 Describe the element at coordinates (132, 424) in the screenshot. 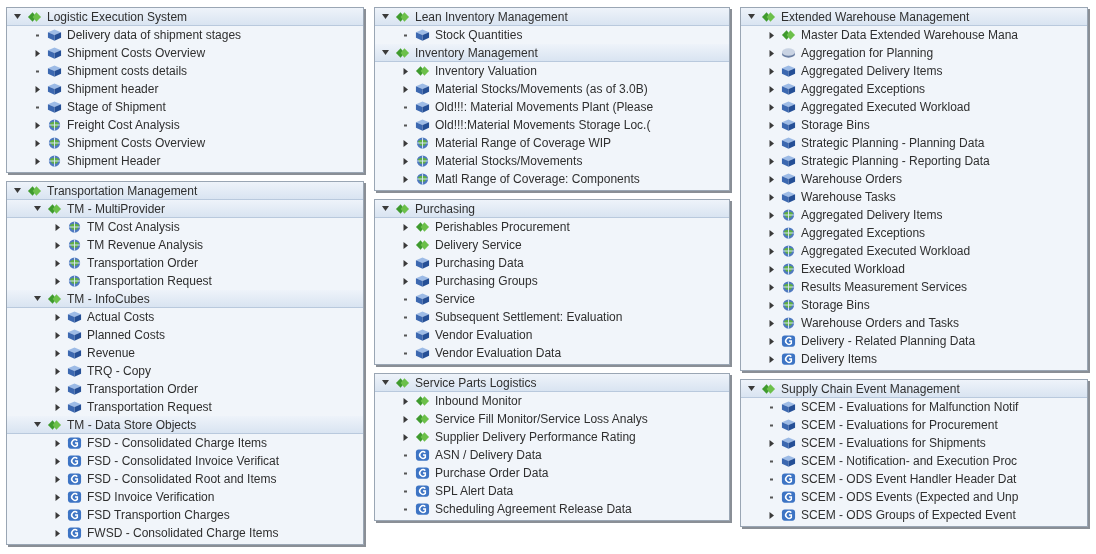

I see `tree-item-label: TM - Data Store Objects` at that location.